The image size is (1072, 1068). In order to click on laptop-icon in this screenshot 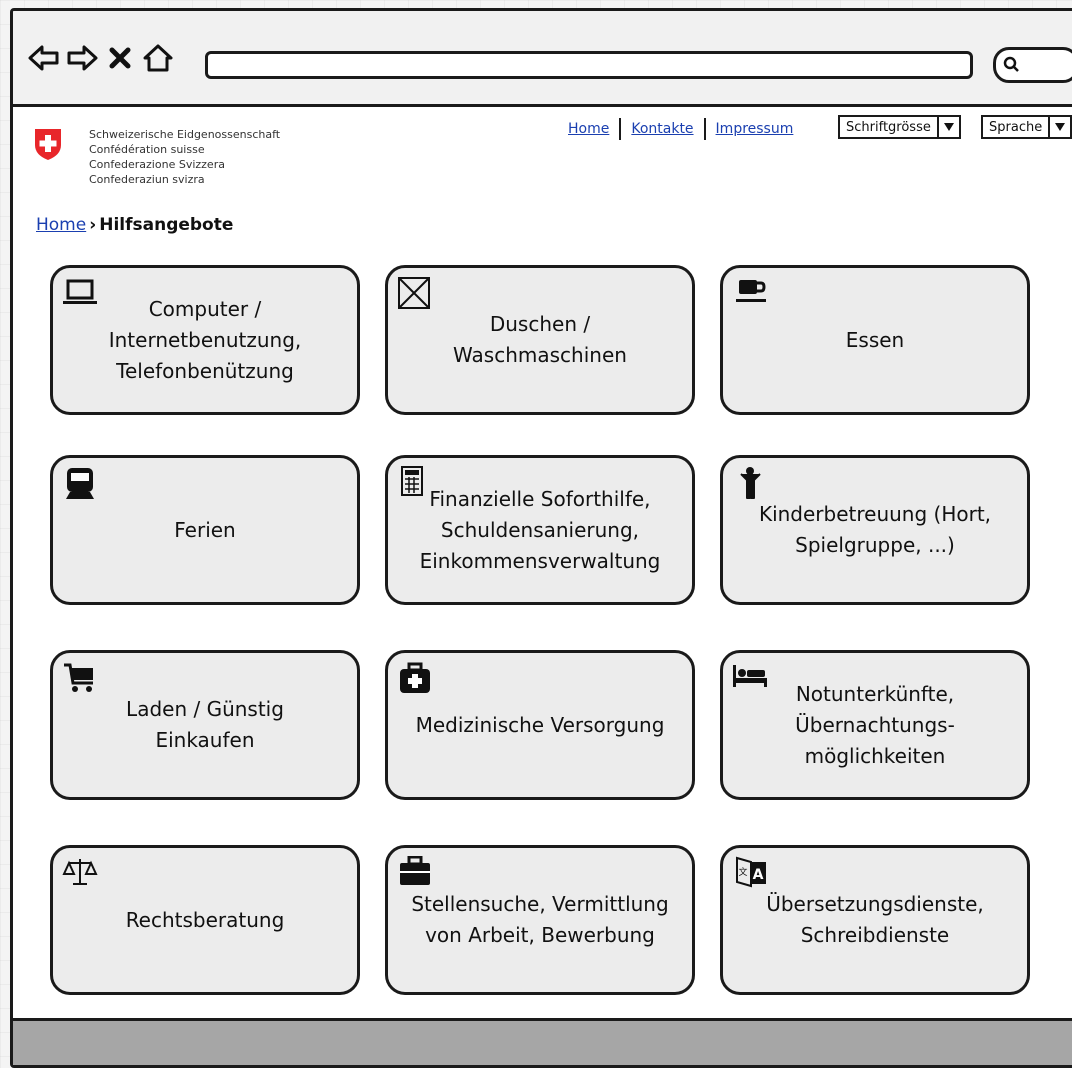, I will do `click(80, 291)`.